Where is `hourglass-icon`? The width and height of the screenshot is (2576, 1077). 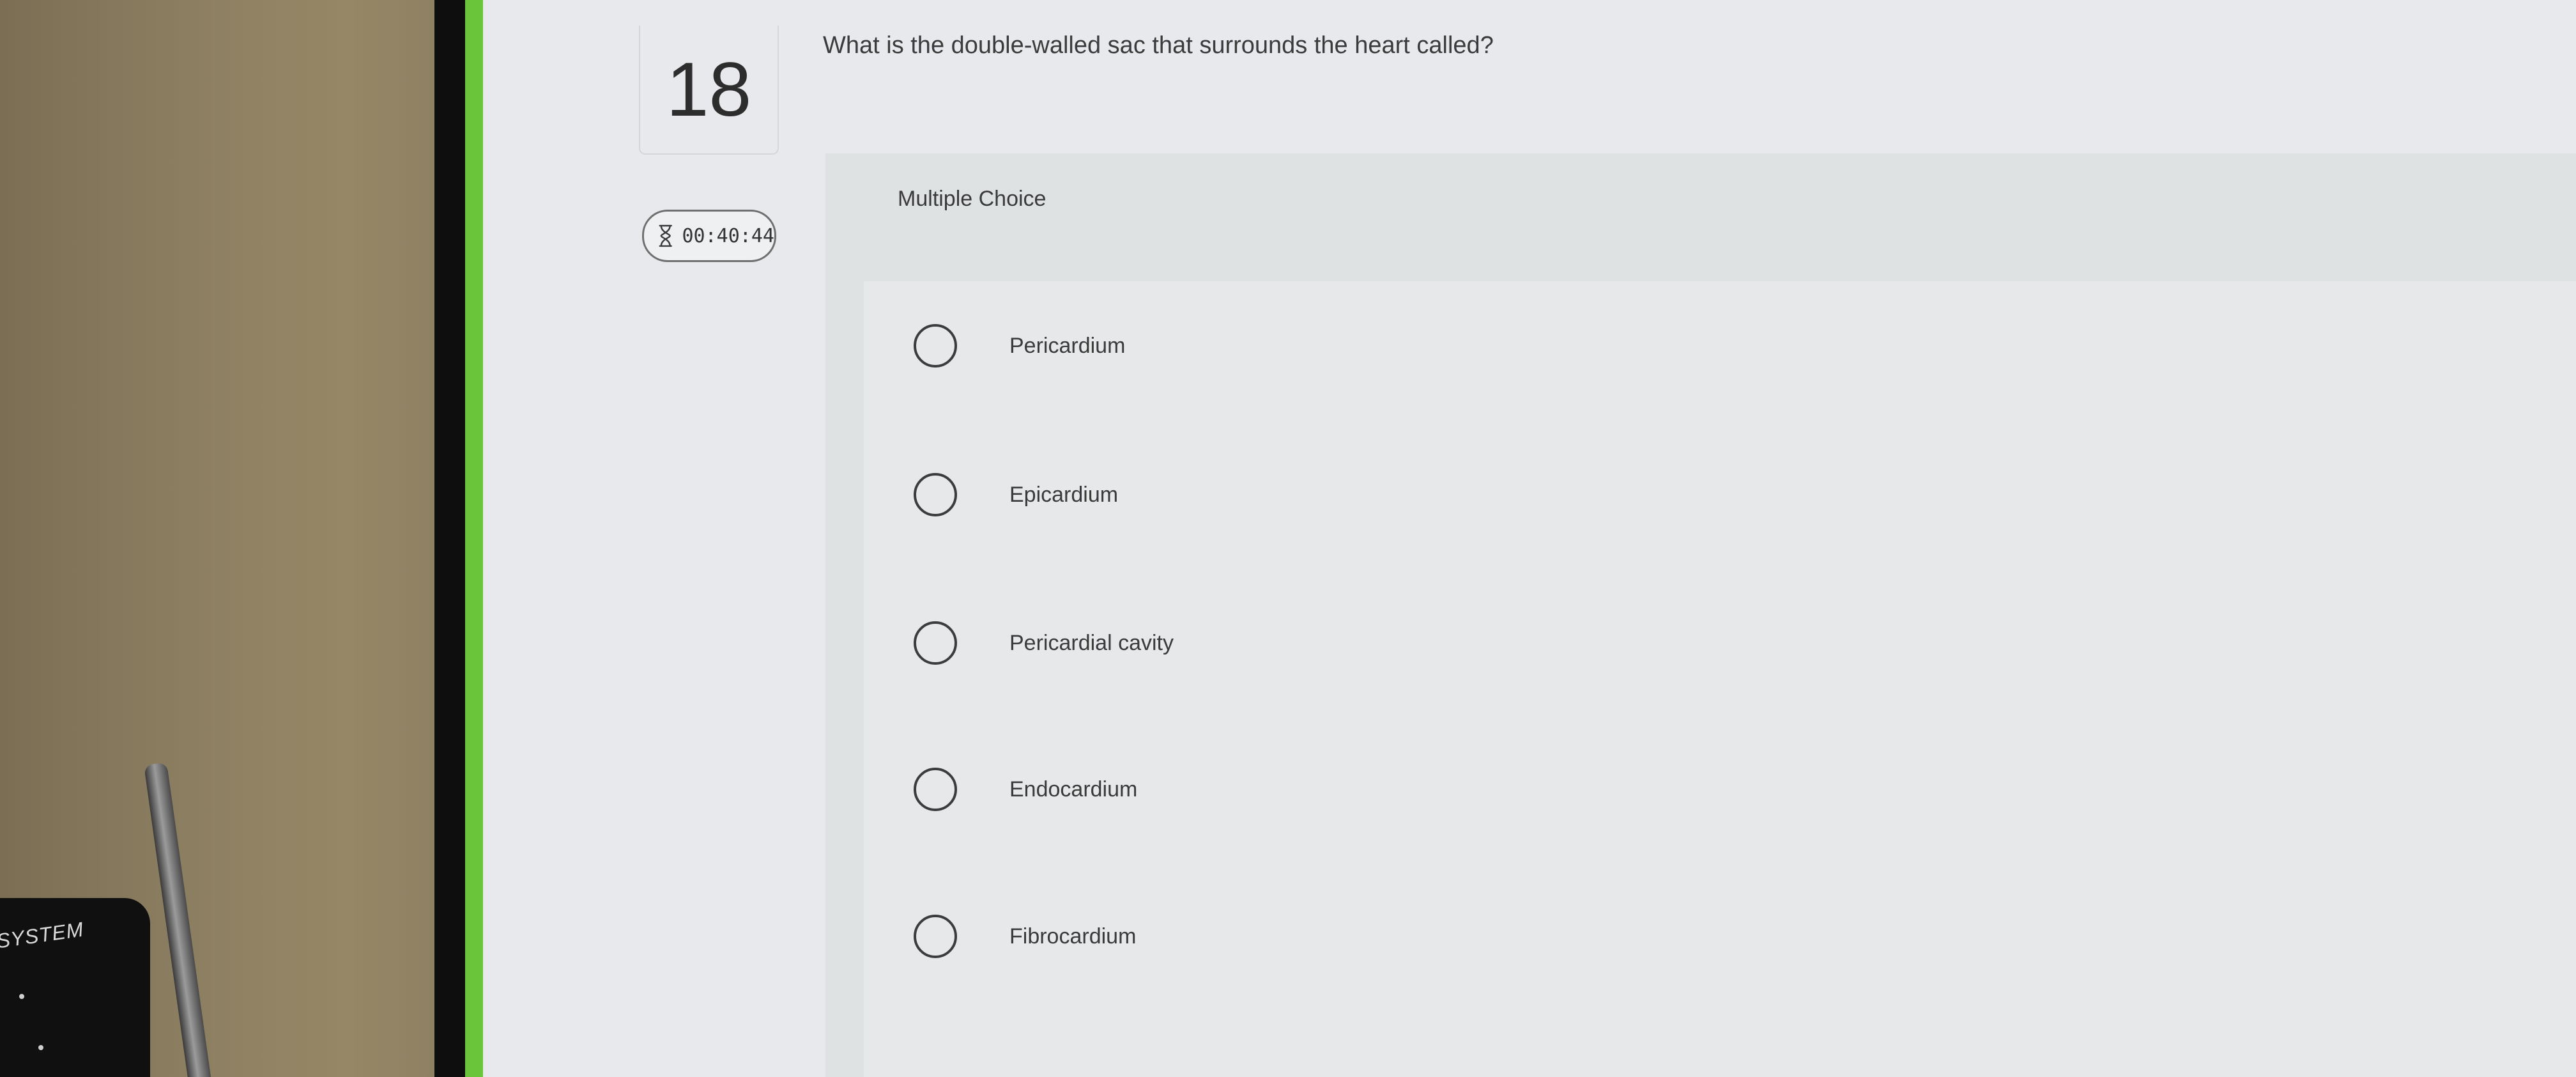
hourglass-icon is located at coordinates (665, 235).